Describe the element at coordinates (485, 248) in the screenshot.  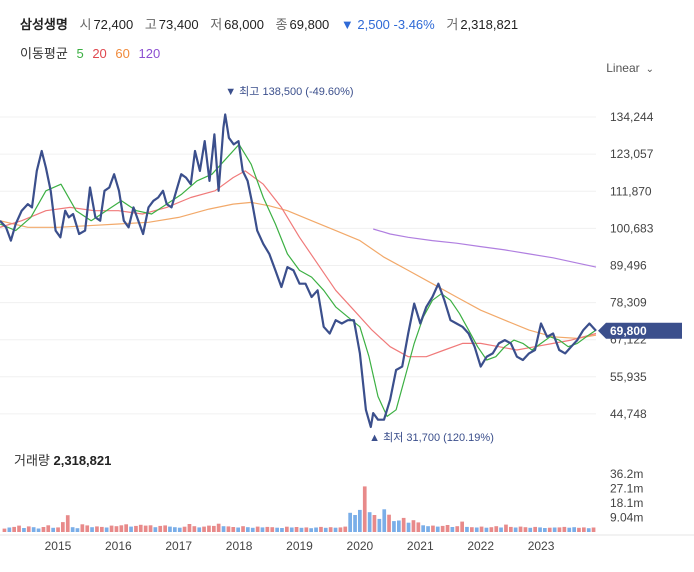
I see `ma120-line` at that location.